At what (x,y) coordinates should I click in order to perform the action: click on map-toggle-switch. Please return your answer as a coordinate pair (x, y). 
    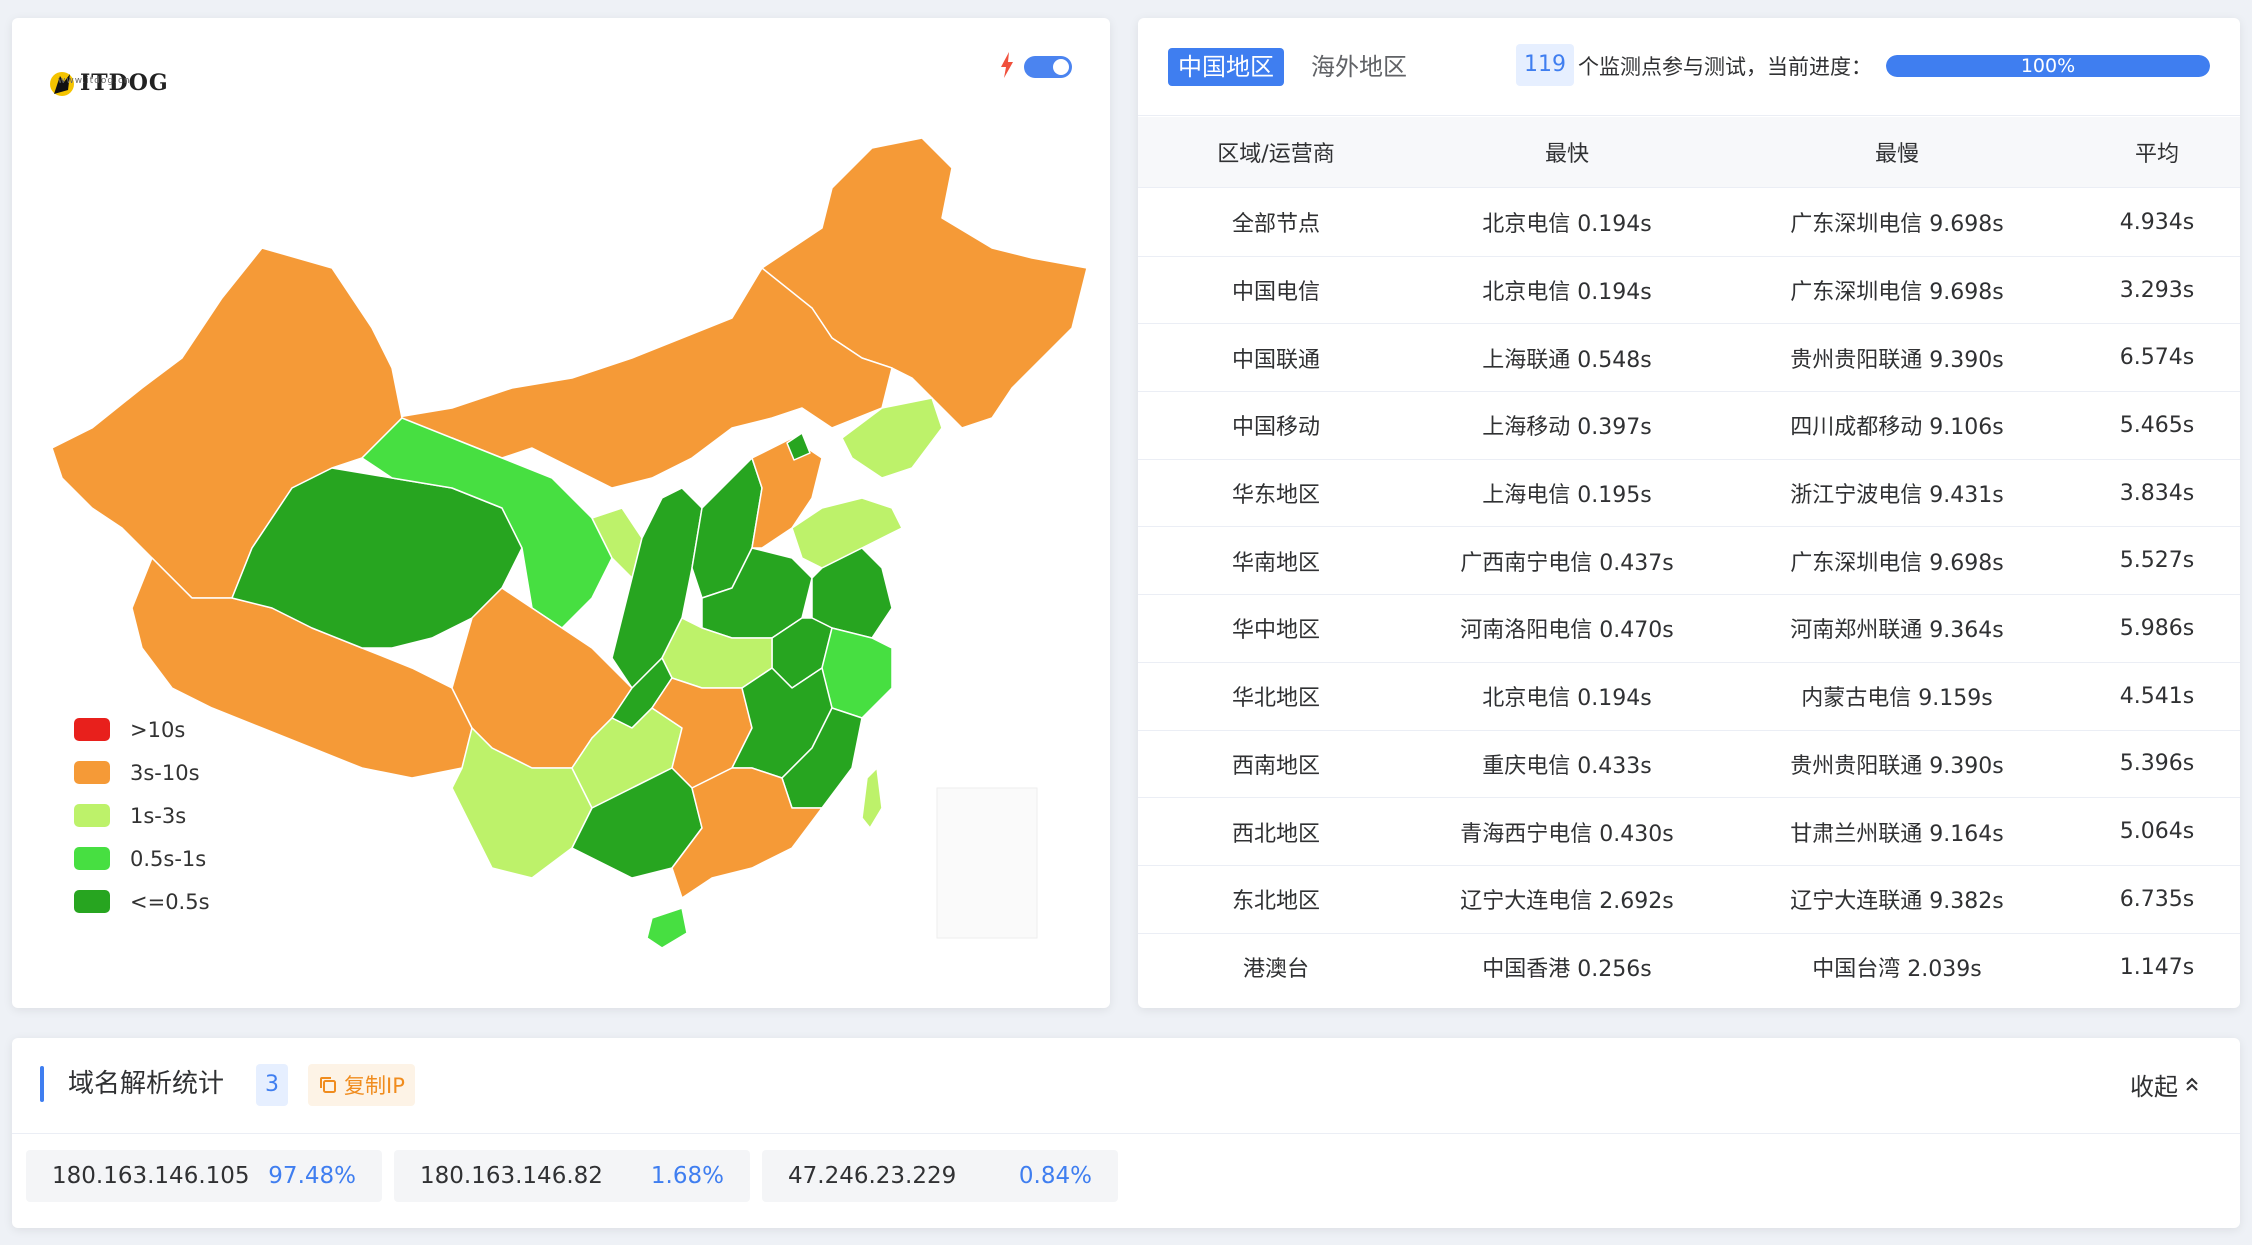
    Looking at the image, I should click on (1048, 67).